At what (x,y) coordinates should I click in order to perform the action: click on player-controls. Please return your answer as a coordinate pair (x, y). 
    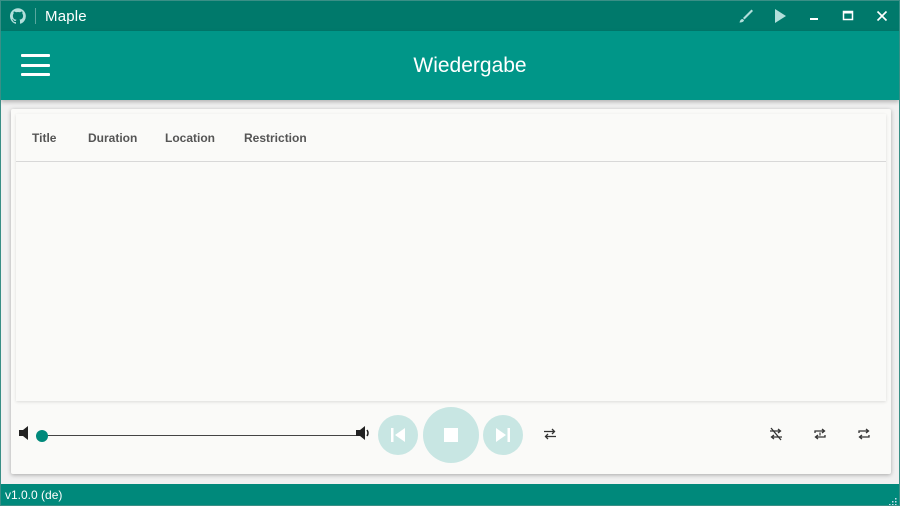
    Looking at the image, I should click on (451, 438).